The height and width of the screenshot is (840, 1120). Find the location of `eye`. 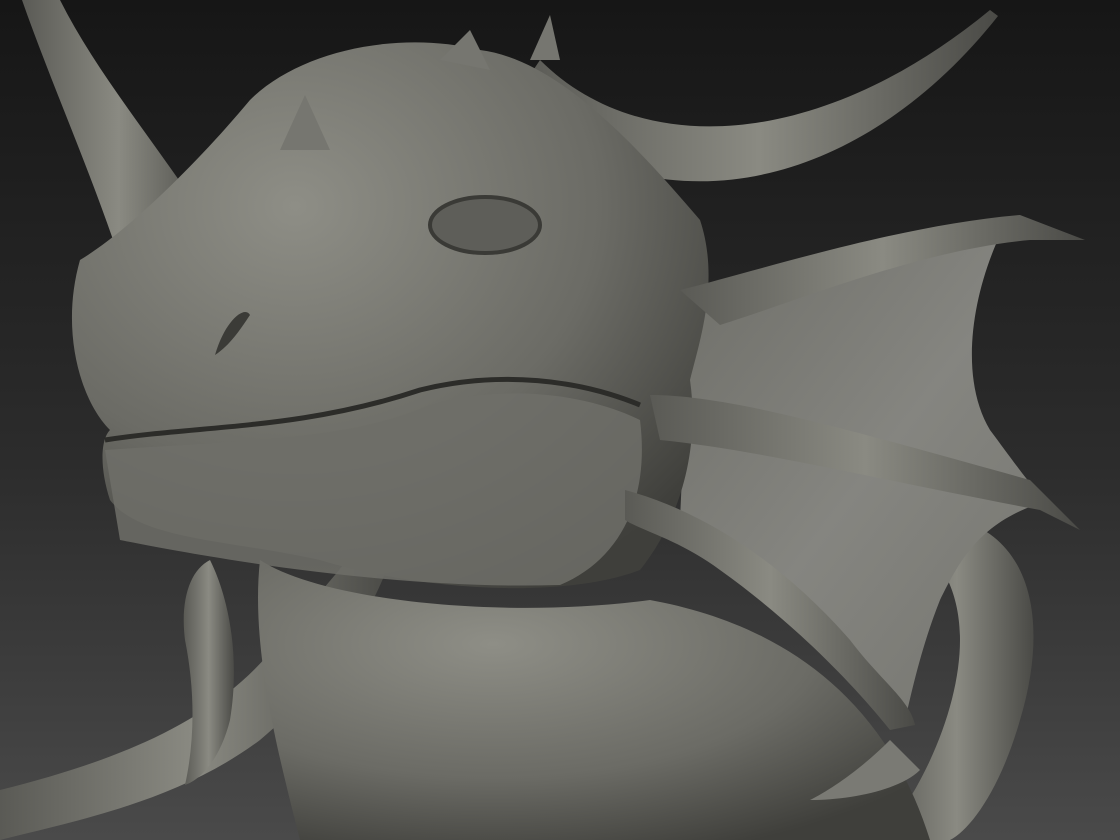

eye is located at coordinates (485, 225).